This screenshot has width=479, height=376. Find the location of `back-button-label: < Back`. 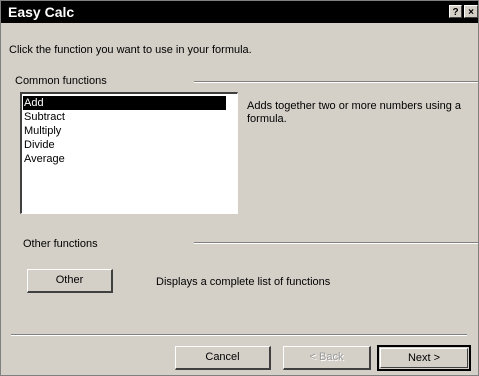

back-button-label: < Back is located at coordinates (326, 357).